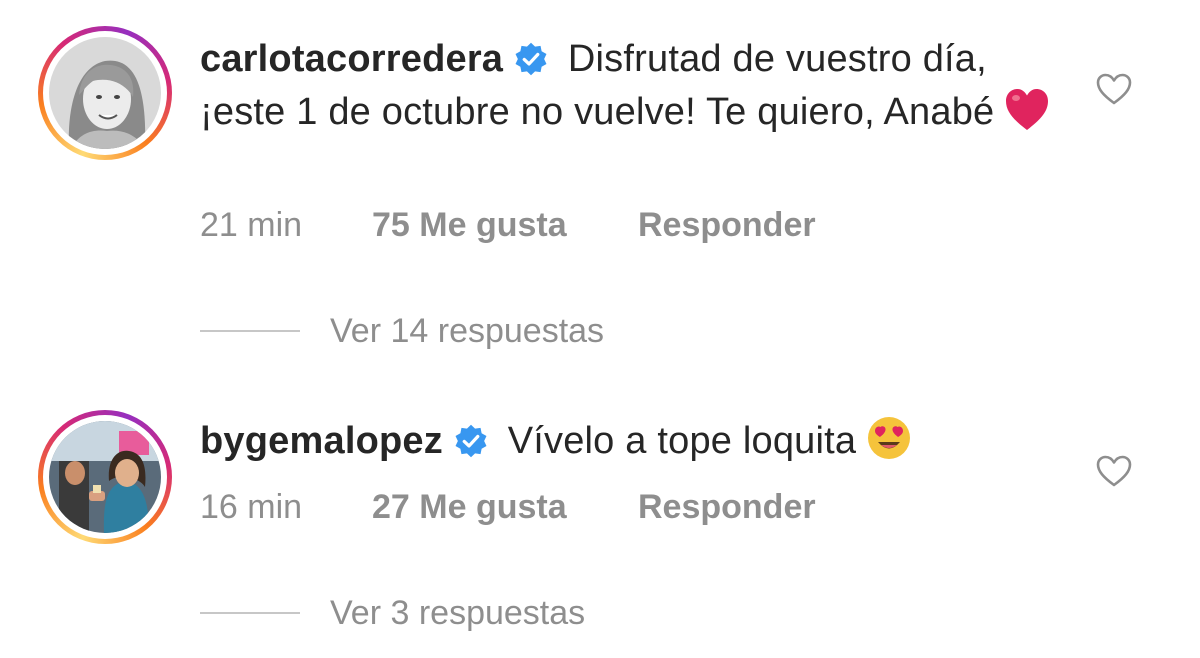 The image size is (1200, 658). What do you see at coordinates (467, 331) in the screenshot?
I see `view-replies-label: Ver 14 respuestas` at bounding box center [467, 331].